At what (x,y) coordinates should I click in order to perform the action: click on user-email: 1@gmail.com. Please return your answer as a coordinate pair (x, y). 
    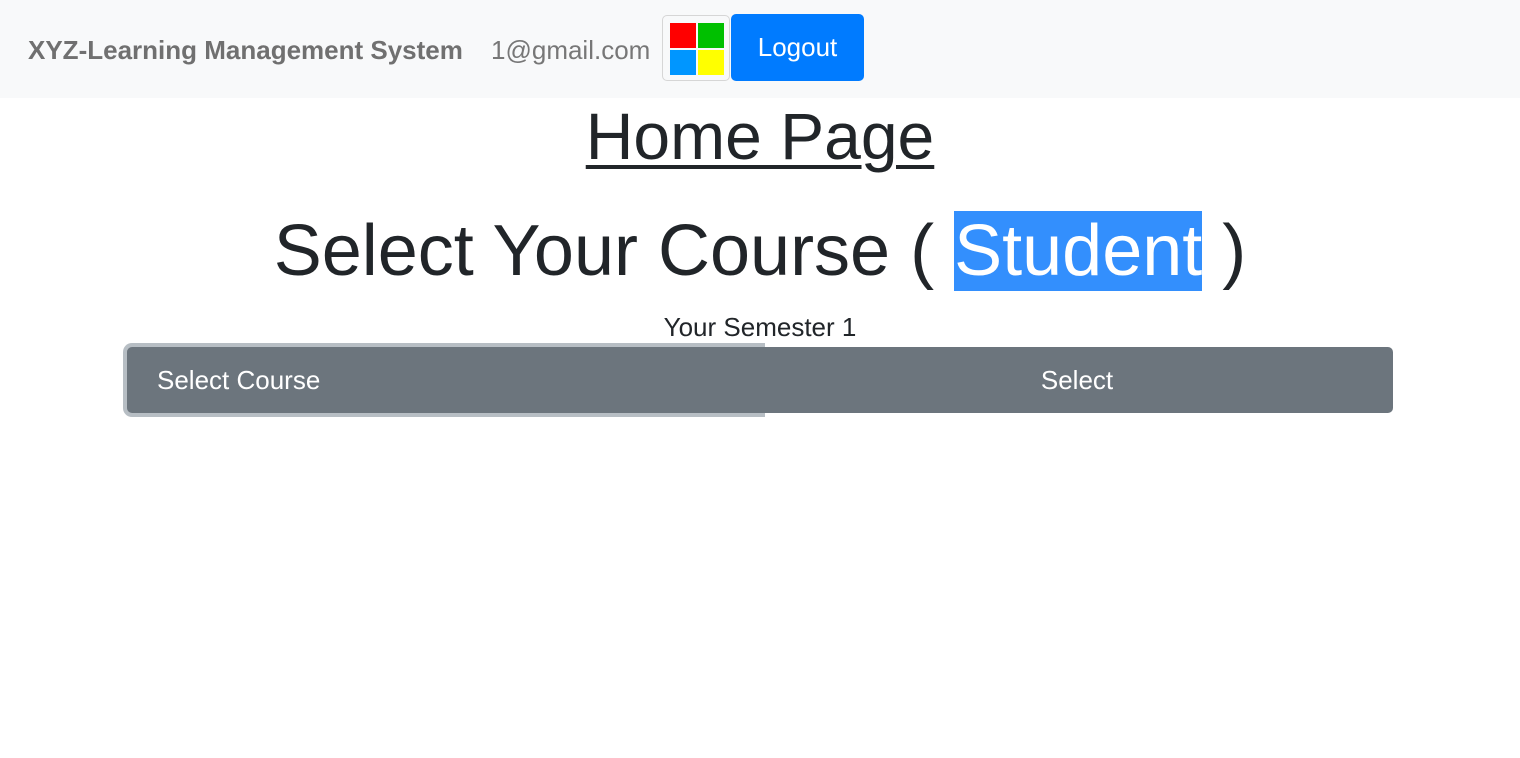
    Looking at the image, I should click on (571, 50).